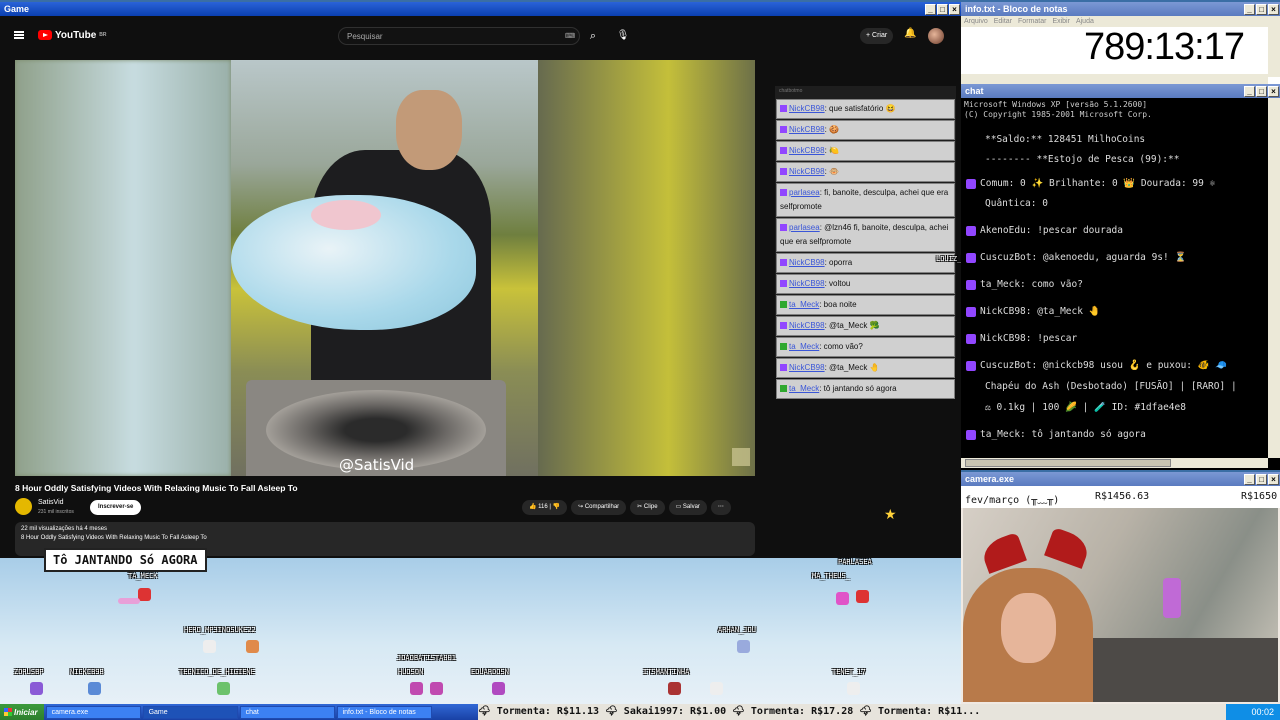 Image resolution: width=1280 pixels, height=720 pixels. I want to click on taskbar-item-chat: chat, so click(287, 712).